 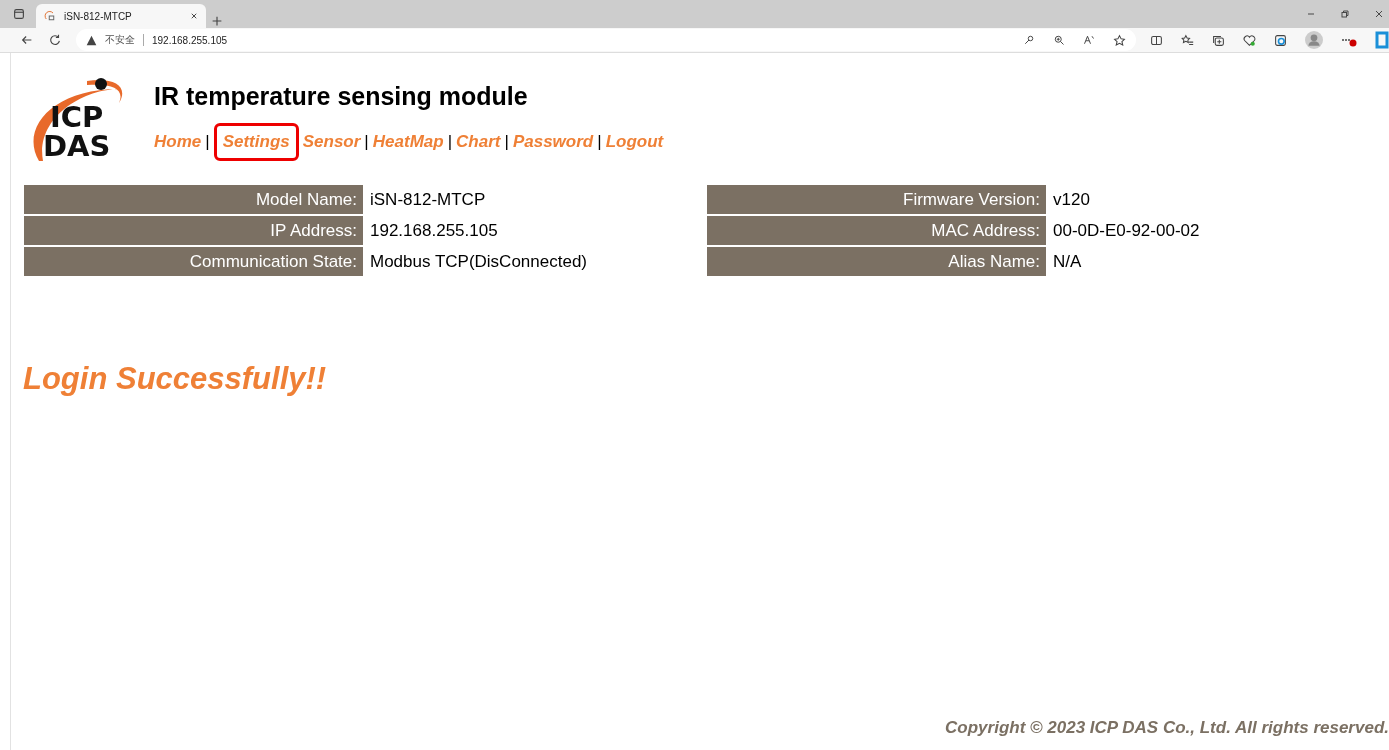 I want to click on tab-actions-icon, so click(x=19, y=14).